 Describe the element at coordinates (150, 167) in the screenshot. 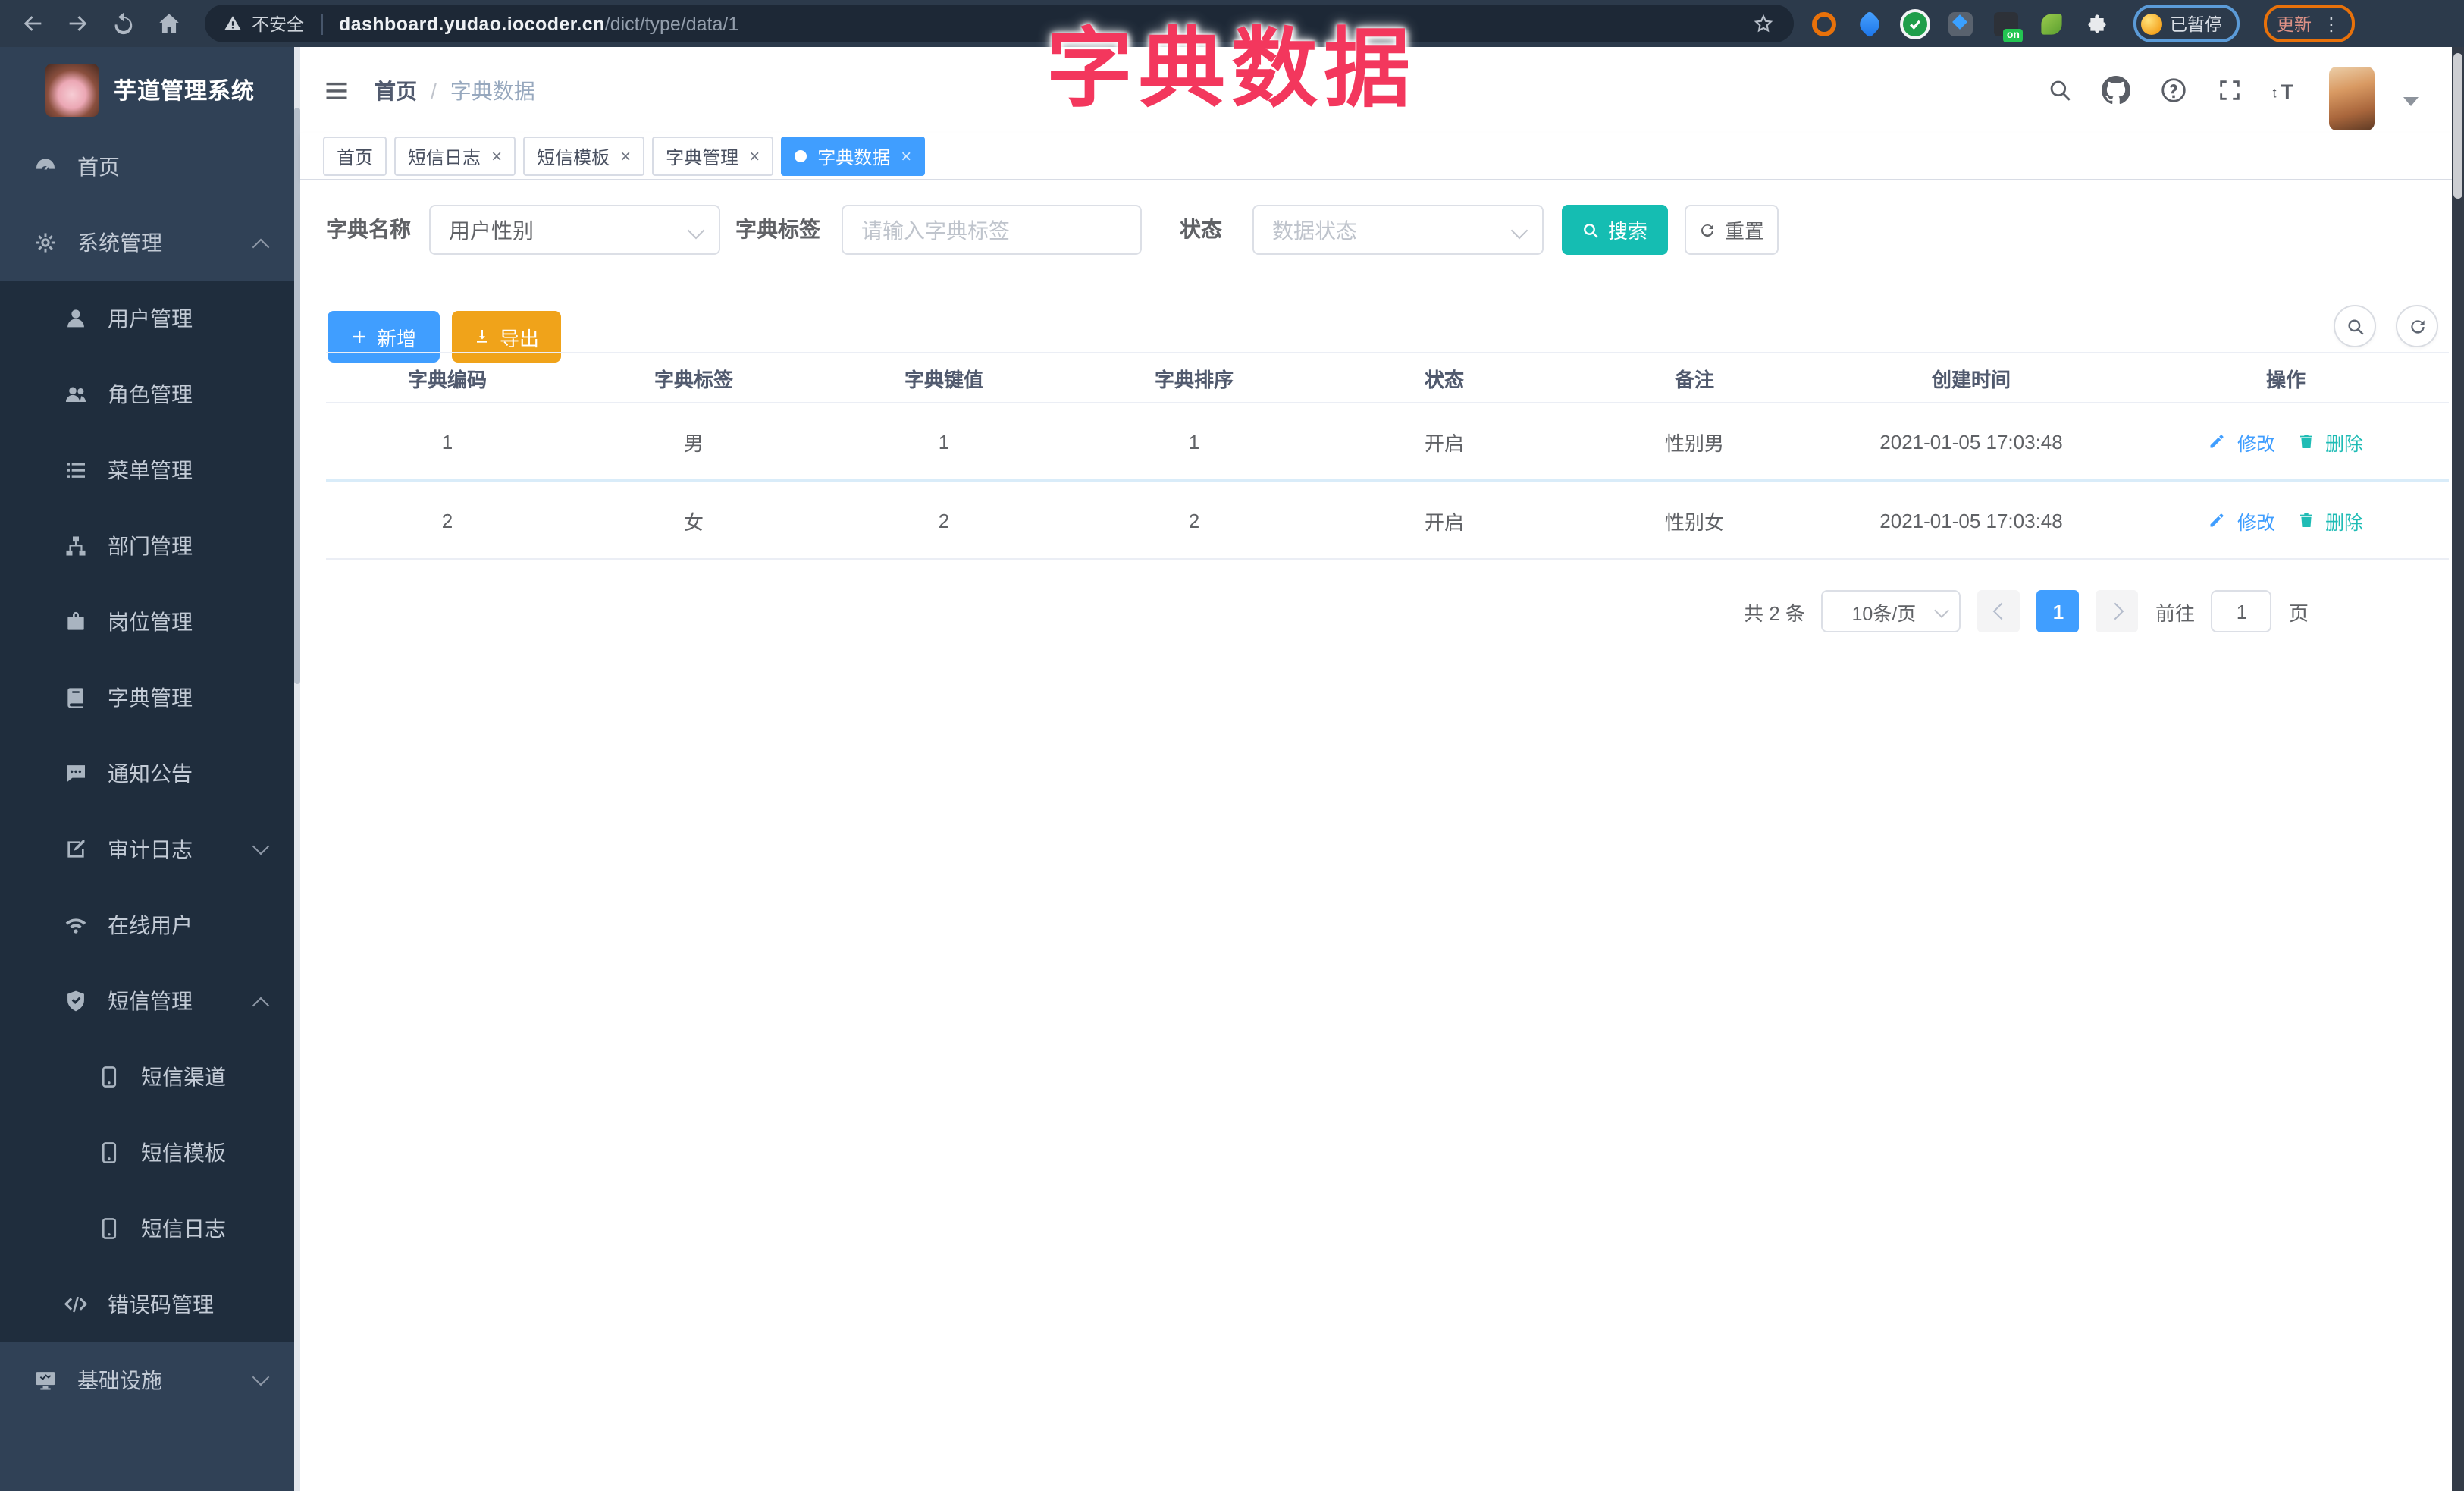

I see `sidebar-item-home: 首页` at that location.